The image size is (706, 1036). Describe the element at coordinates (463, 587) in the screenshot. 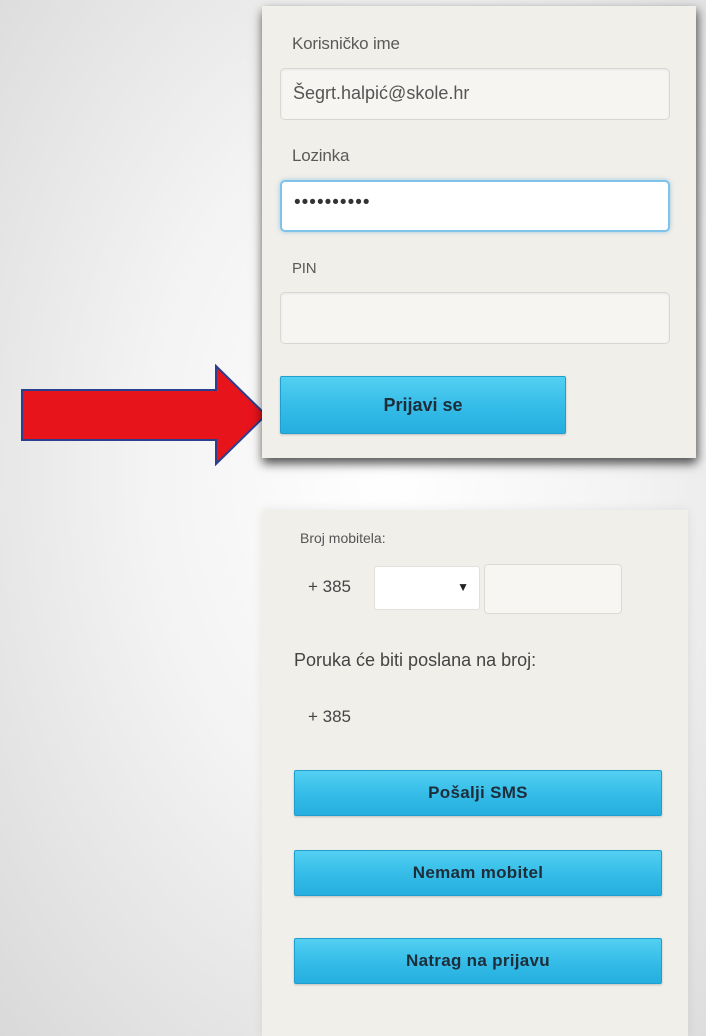

I see `dropdown-arrow-icon: ▼` at that location.